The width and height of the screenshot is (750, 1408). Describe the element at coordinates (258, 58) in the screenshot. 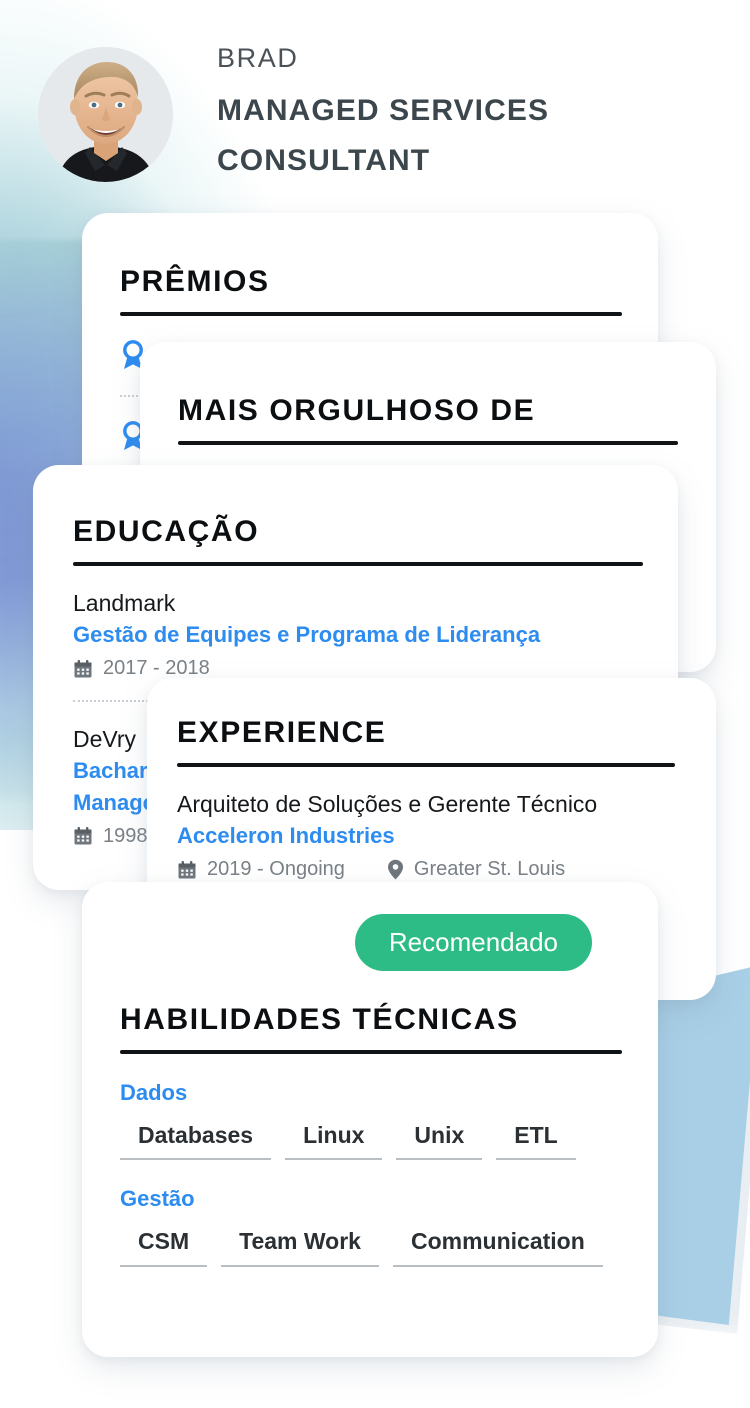

I see `profile-first-name: BRAD` at that location.